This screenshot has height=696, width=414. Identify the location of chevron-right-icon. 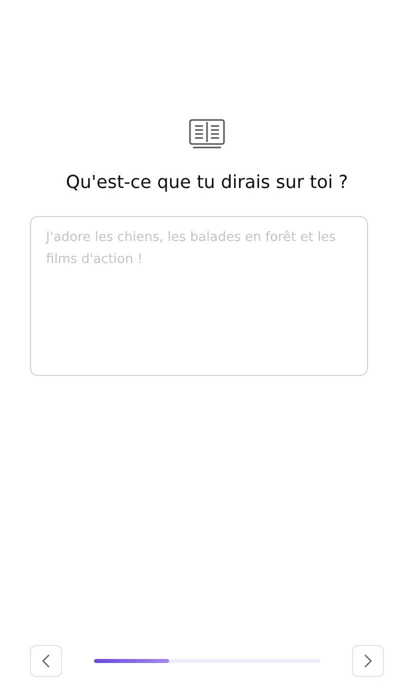
(368, 661).